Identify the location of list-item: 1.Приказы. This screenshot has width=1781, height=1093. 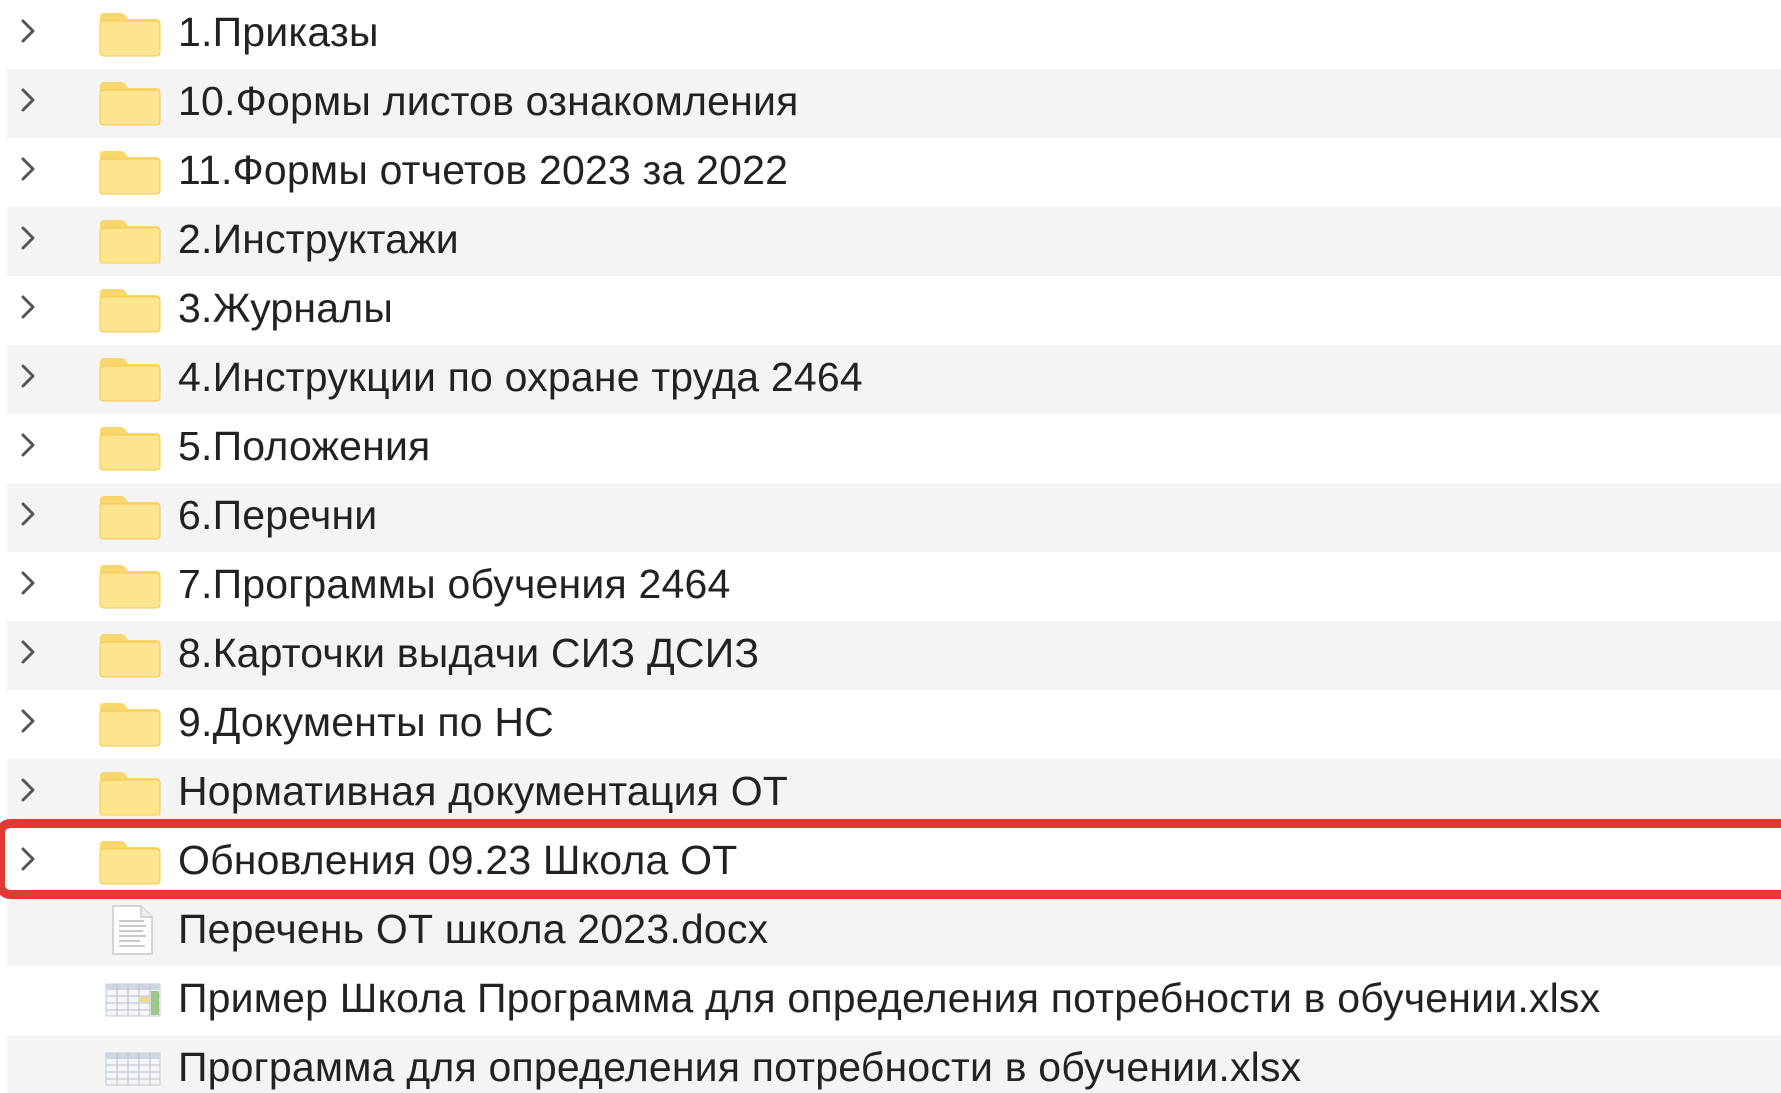
(894, 34).